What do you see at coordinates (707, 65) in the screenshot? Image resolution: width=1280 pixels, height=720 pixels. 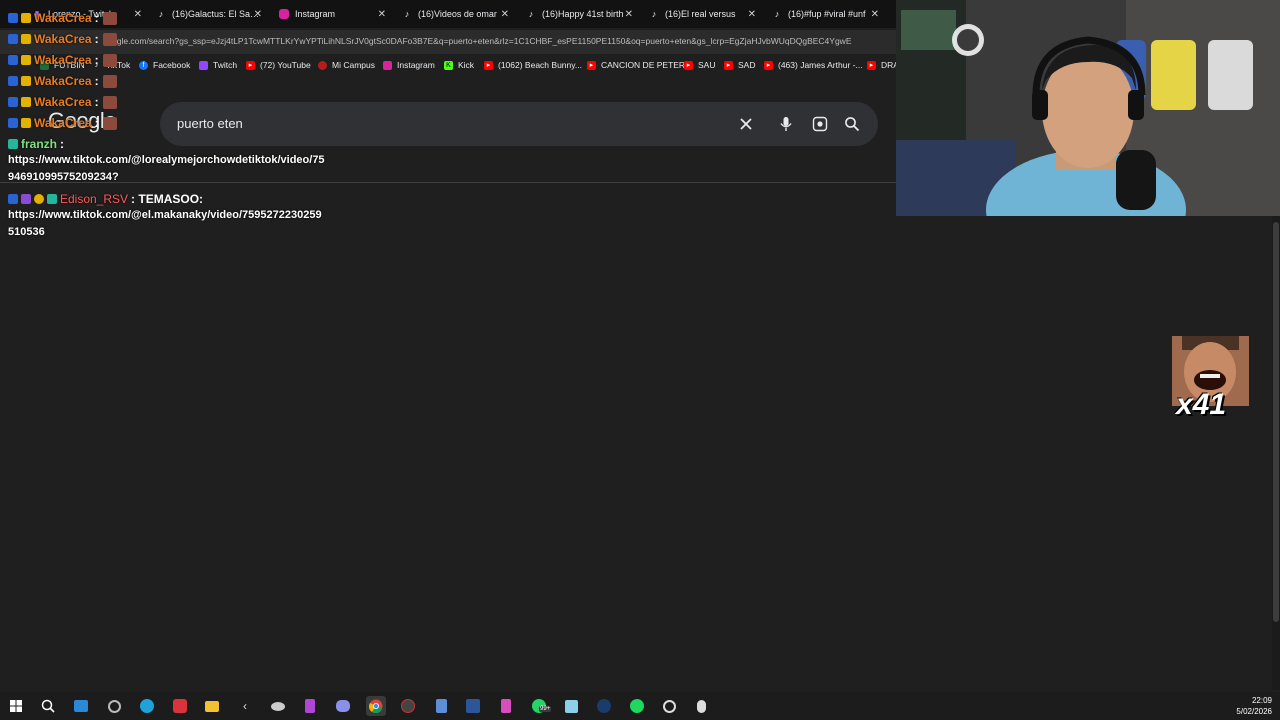 I see `bookmark-label: SAU` at bounding box center [707, 65].